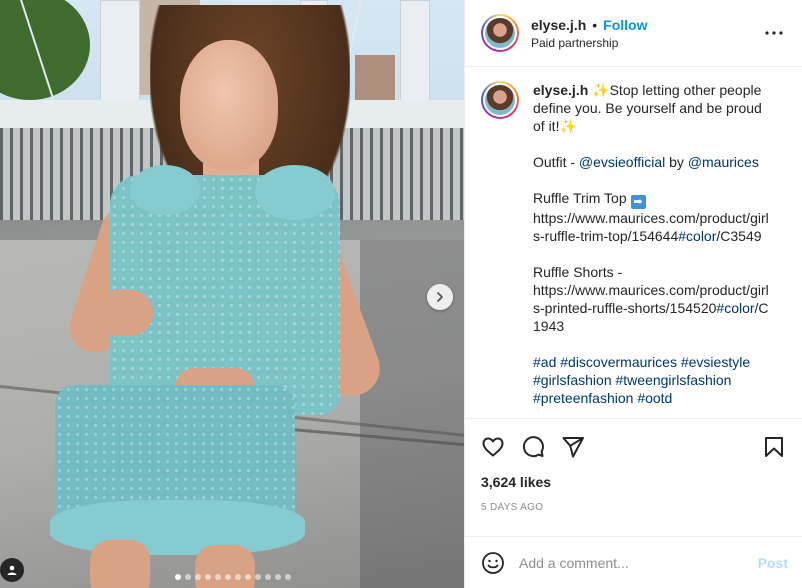 The height and width of the screenshot is (588, 802). I want to click on more-options-button, so click(774, 33).